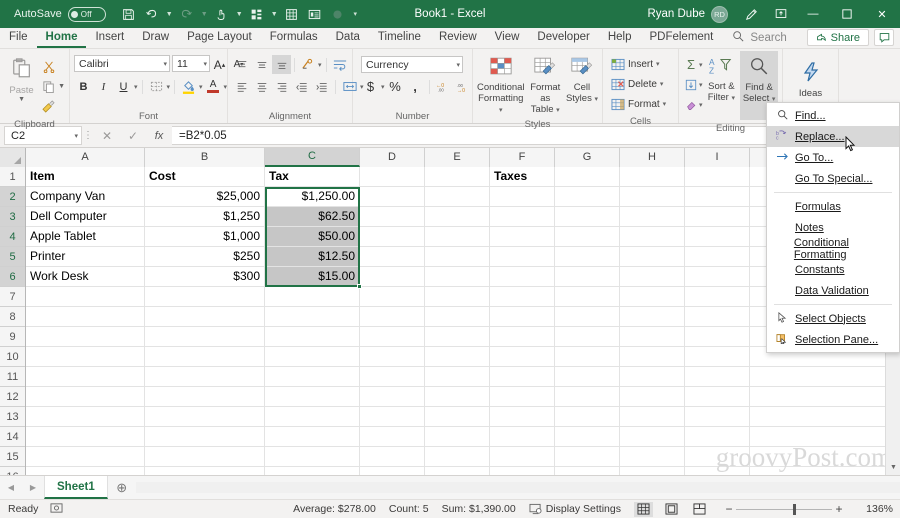 The width and height of the screenshot is (900, 521). I want to click on cell-I9, so click(717, 337).